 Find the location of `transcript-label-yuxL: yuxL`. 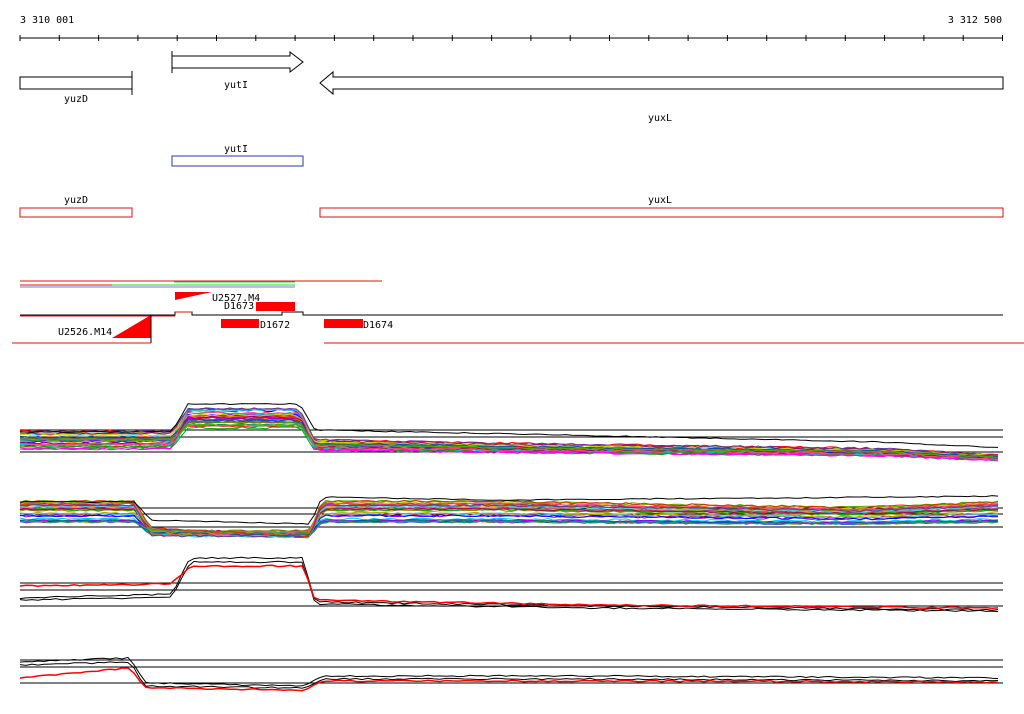

transcript-label-yuxL: yuxL is located at coordinates (660, 200).